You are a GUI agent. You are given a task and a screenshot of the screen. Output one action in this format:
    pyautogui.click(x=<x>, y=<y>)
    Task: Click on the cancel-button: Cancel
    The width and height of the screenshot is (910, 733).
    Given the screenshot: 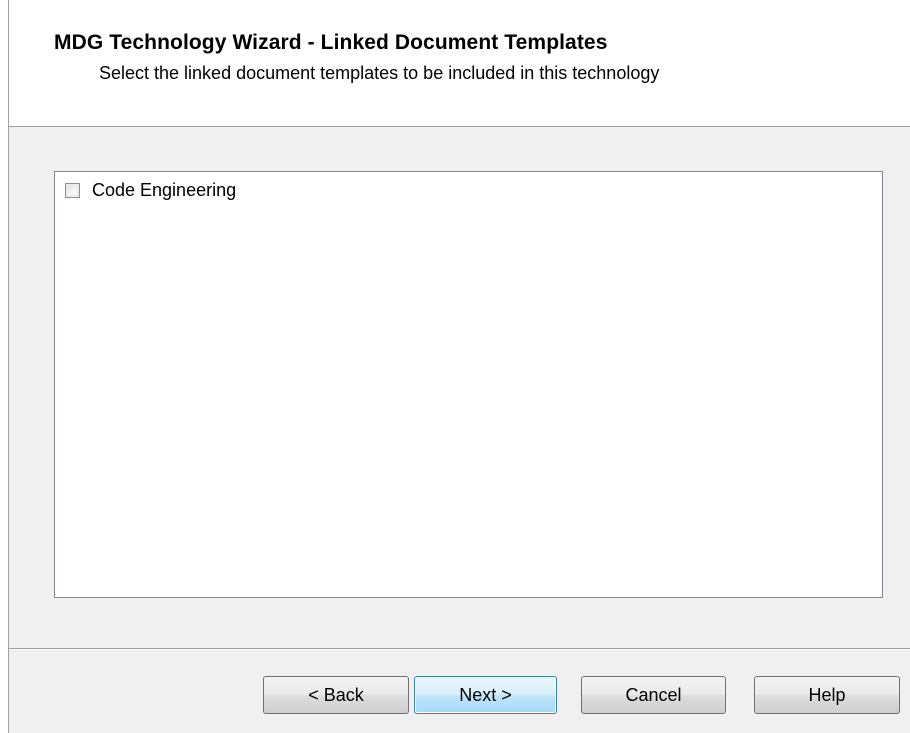 What is the action you would take?
    pyautogui.click(x=653, y=695)
    